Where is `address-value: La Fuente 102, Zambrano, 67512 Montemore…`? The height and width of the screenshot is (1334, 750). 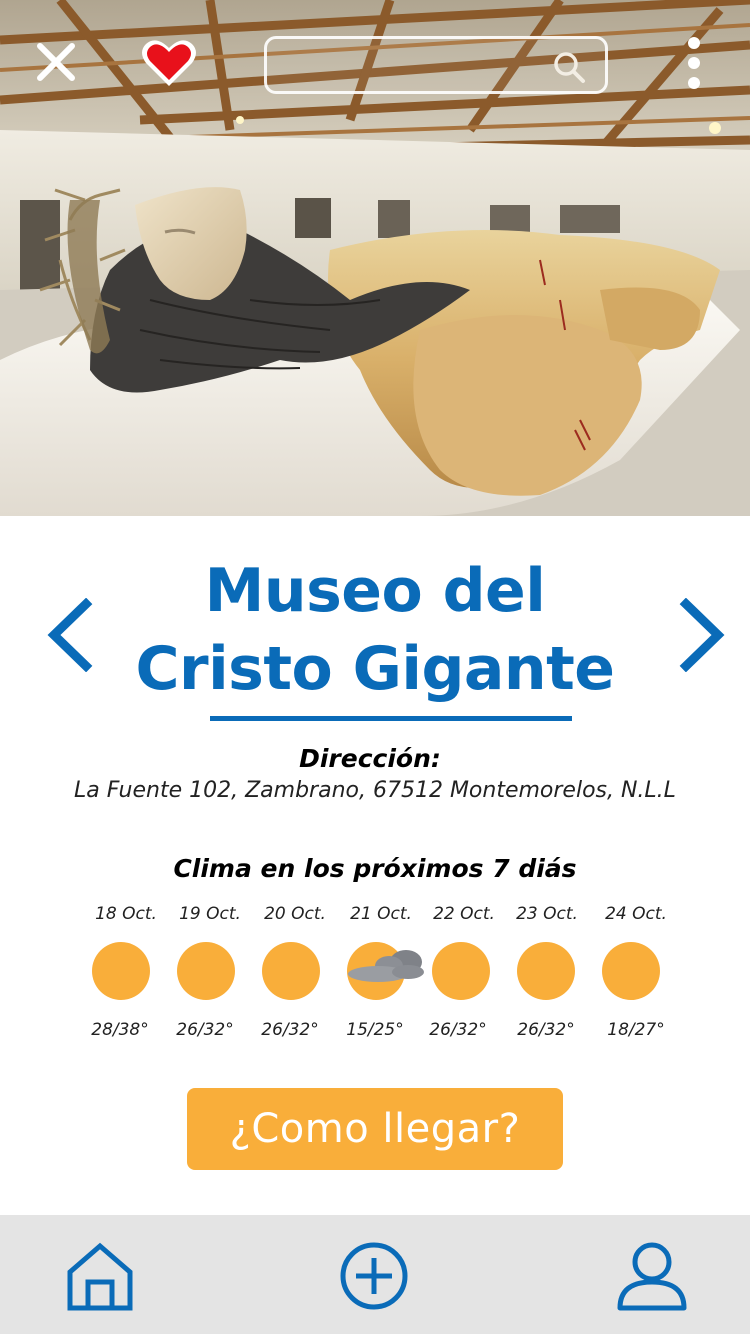
address-value: La Fuente 102, Zambrano, 67512 Montemore… is located at coordinates (375, 790).